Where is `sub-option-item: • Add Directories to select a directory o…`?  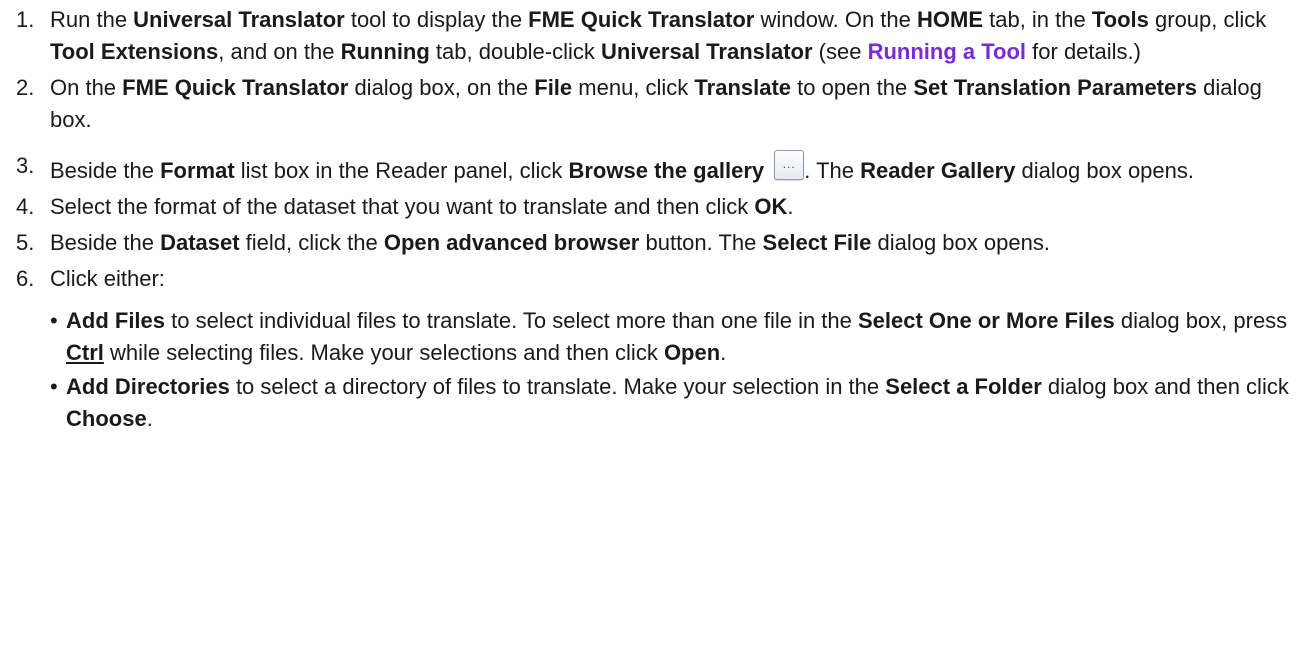 sub-option-item: • Add Directories to select a directory o… is located at coordinates (669, 403).